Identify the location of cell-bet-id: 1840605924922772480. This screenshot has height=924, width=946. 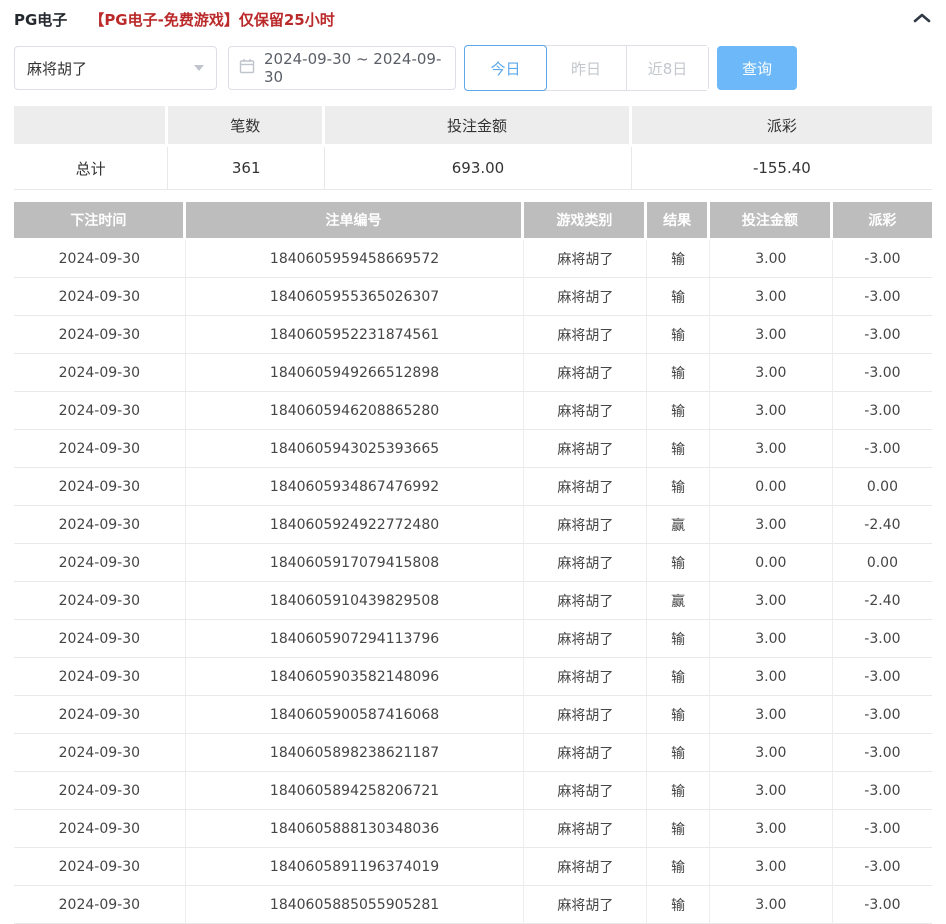
(355, 525).